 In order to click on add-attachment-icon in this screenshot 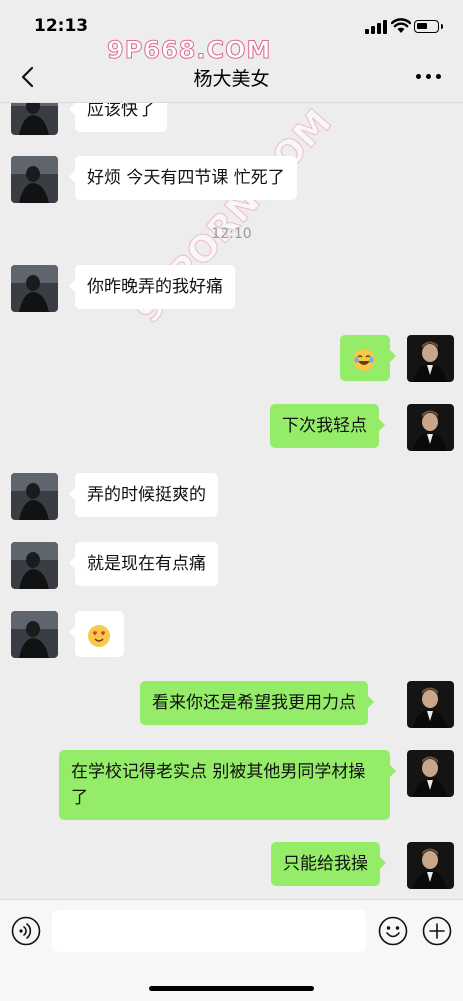, I will do `click(437, 931)`.